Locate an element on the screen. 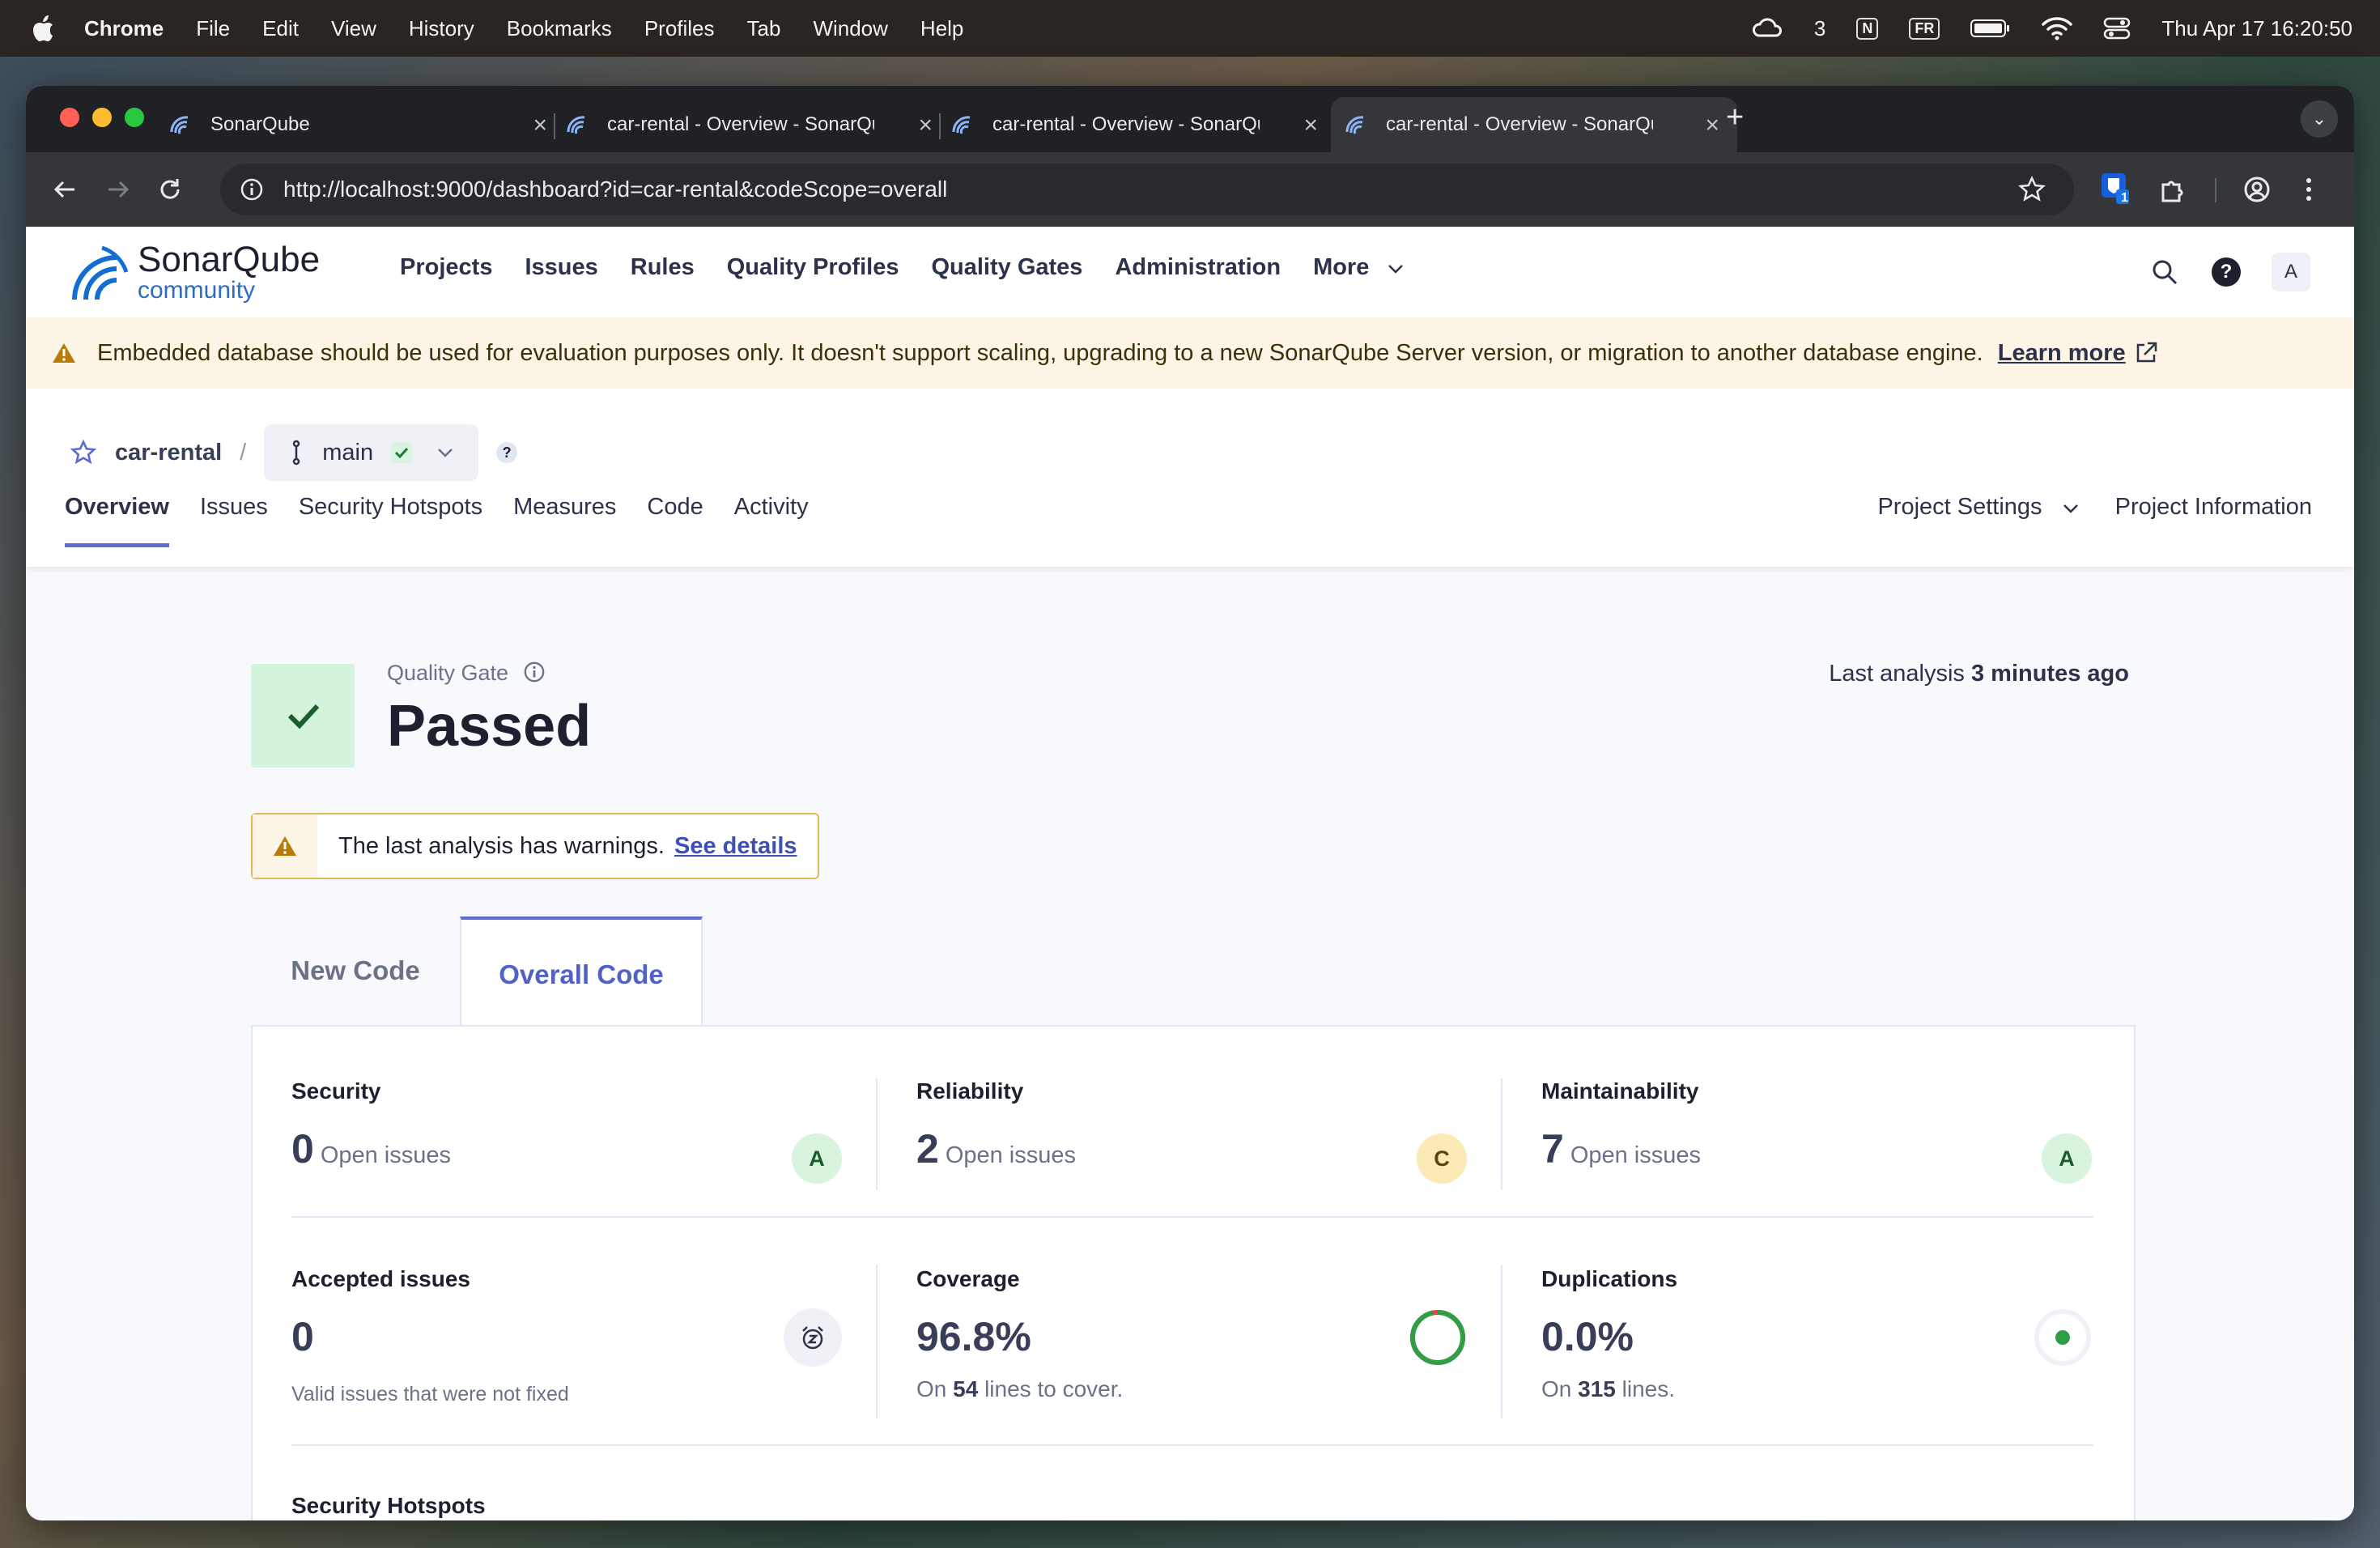 This screenshot has height=1548, width=2380. battery-icon is located at coordinates (1991, 29).